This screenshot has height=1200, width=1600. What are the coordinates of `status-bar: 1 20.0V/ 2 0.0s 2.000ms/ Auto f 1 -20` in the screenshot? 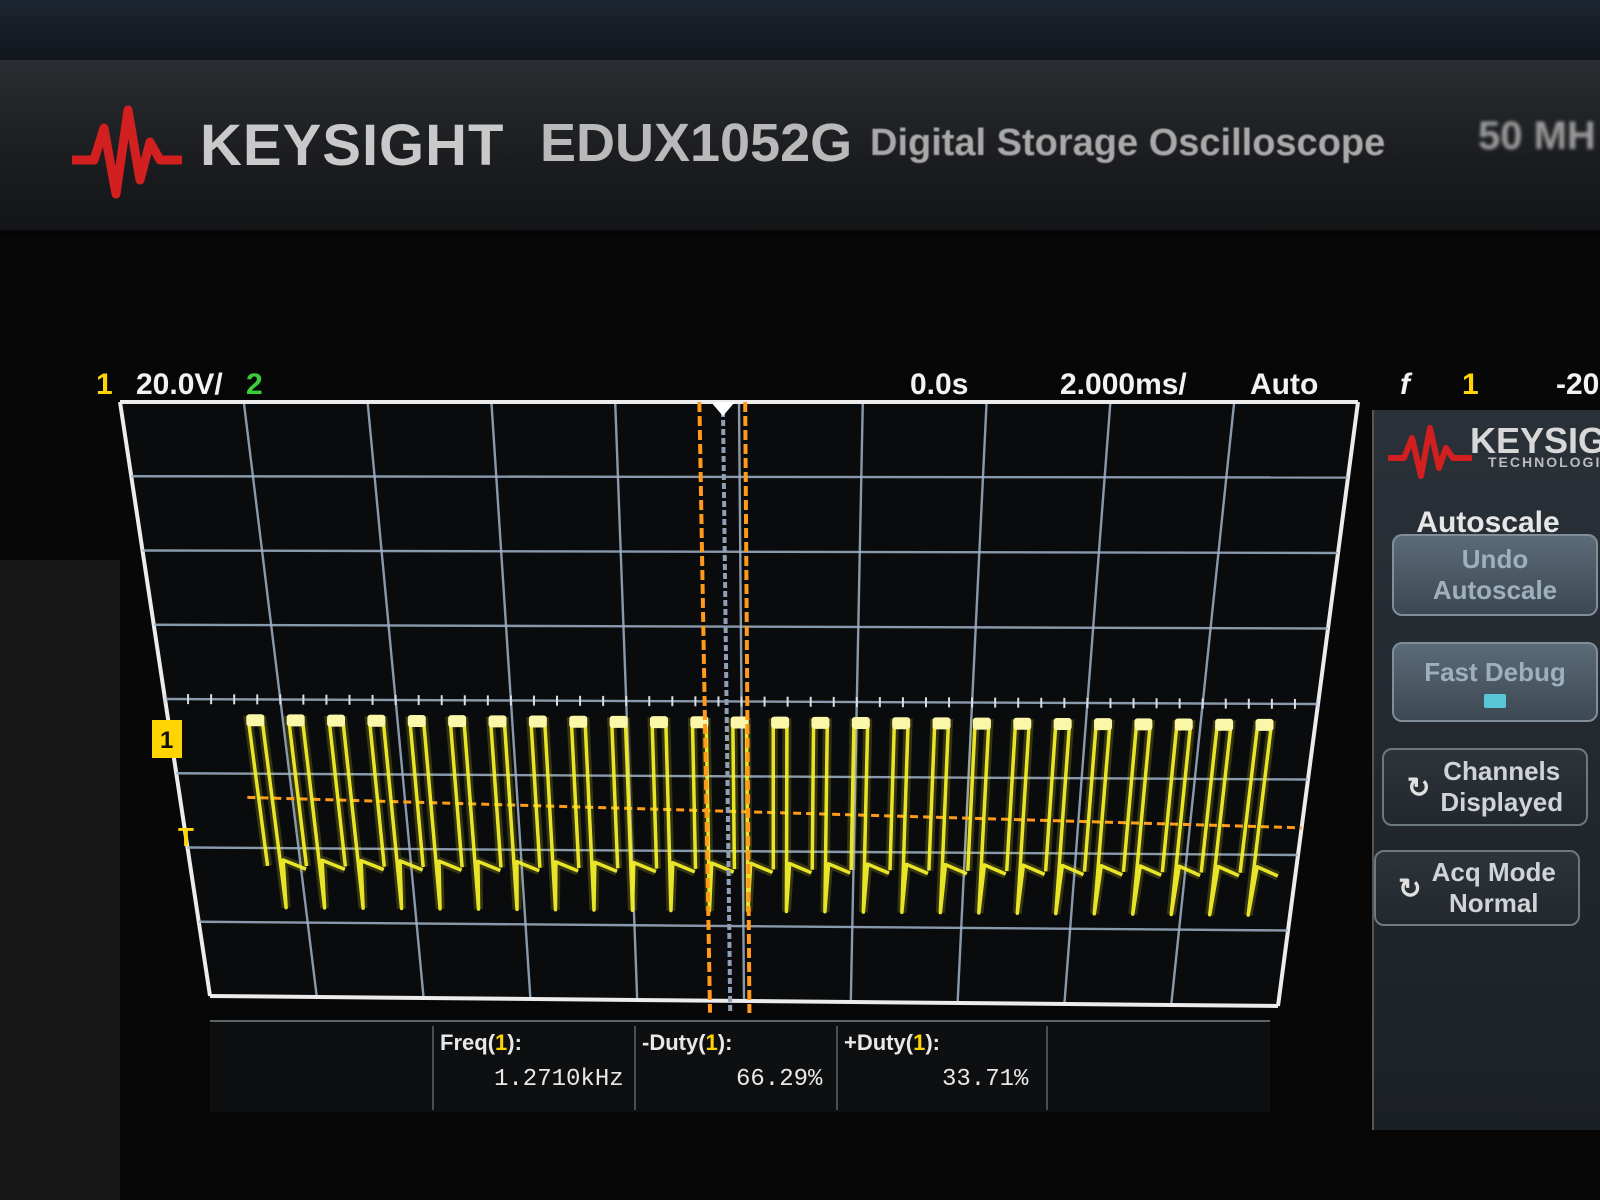 It's located at (835, 386).